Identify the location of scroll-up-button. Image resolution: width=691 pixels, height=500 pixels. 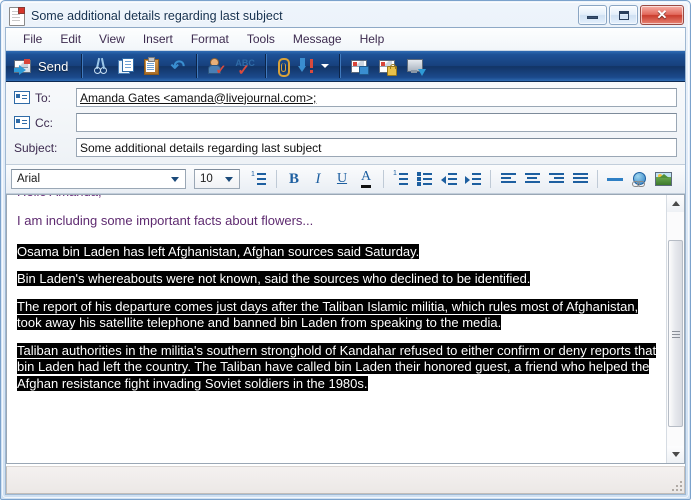
(675, 203).